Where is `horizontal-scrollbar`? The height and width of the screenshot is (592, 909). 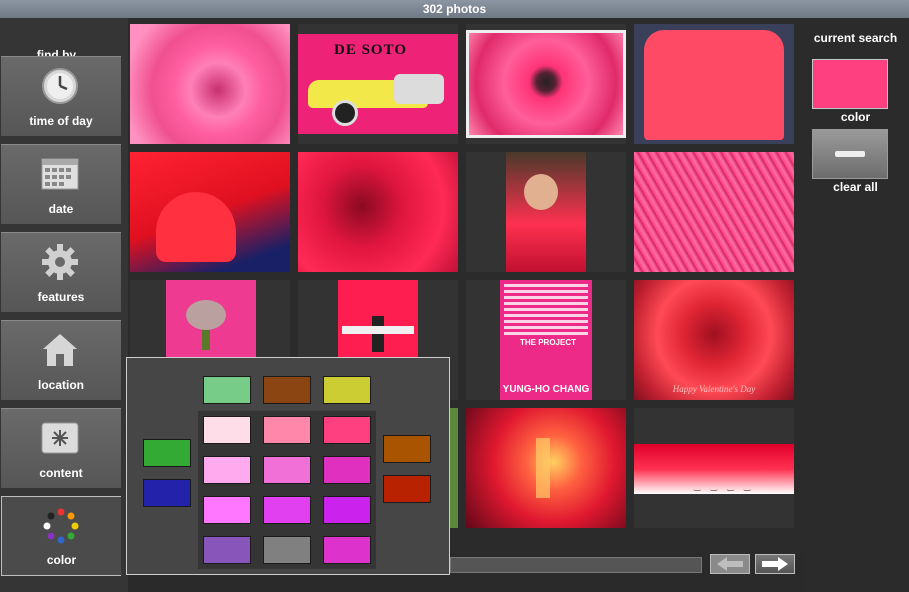
horizontal-scrollbar is located at coordinates (576, 565).